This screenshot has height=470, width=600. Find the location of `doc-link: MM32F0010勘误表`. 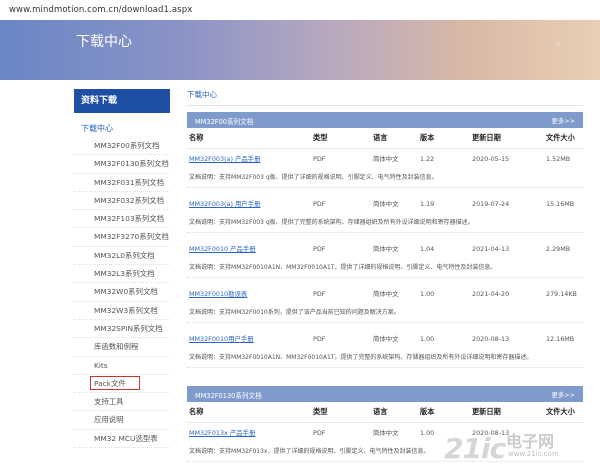

doc-link: MM32F0010勘误表 is located at coordinates (250, 294).